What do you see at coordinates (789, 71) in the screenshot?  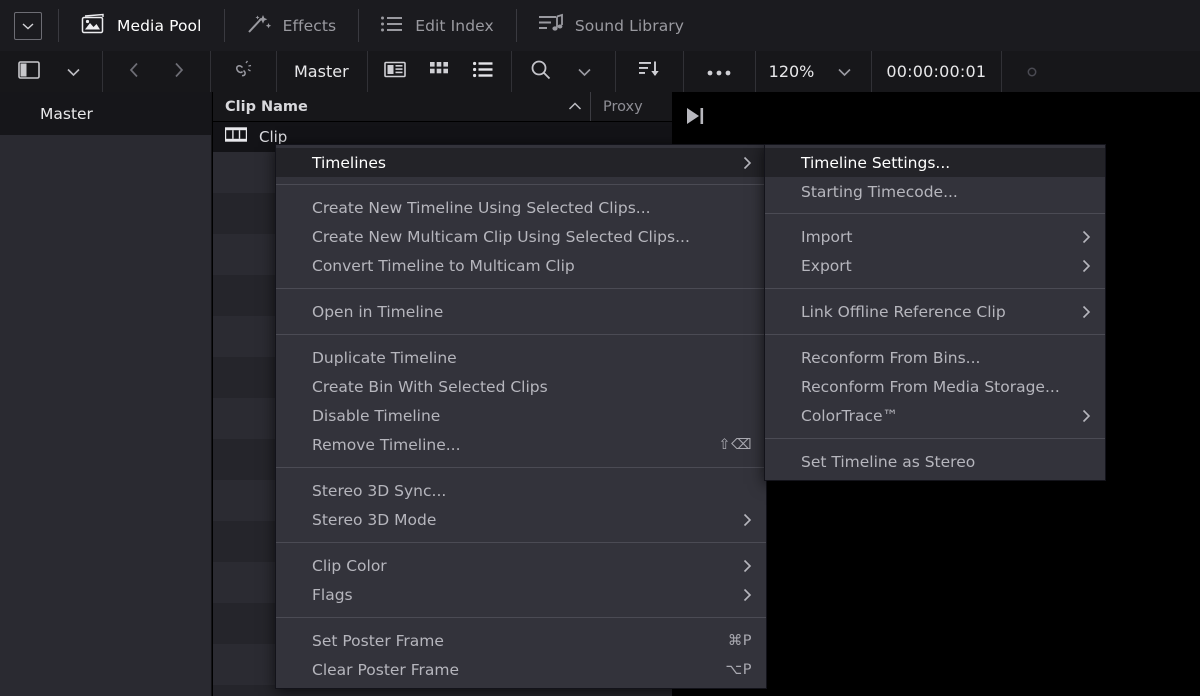 I see `zoom-level-button: 120%` at bounding box center [789, 71].